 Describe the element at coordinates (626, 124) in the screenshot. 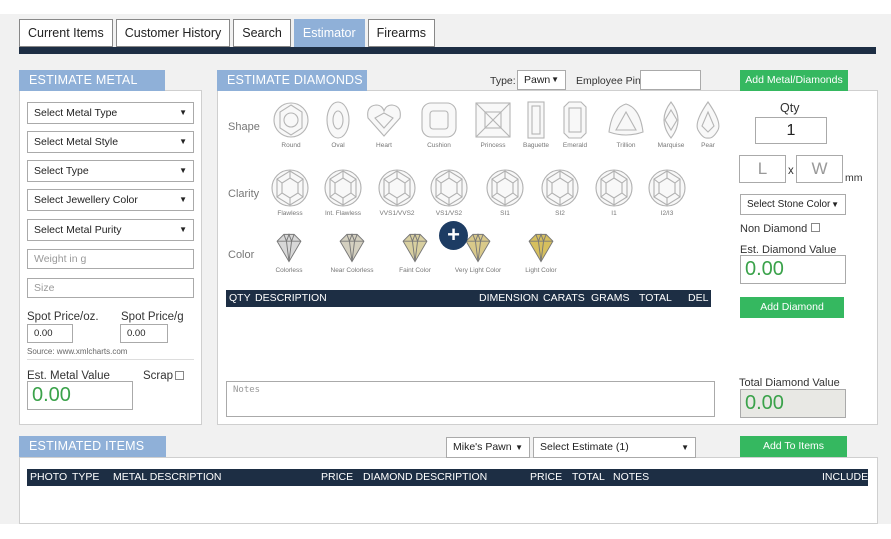

I see `shape-option-trillion: Trillion` at that location.